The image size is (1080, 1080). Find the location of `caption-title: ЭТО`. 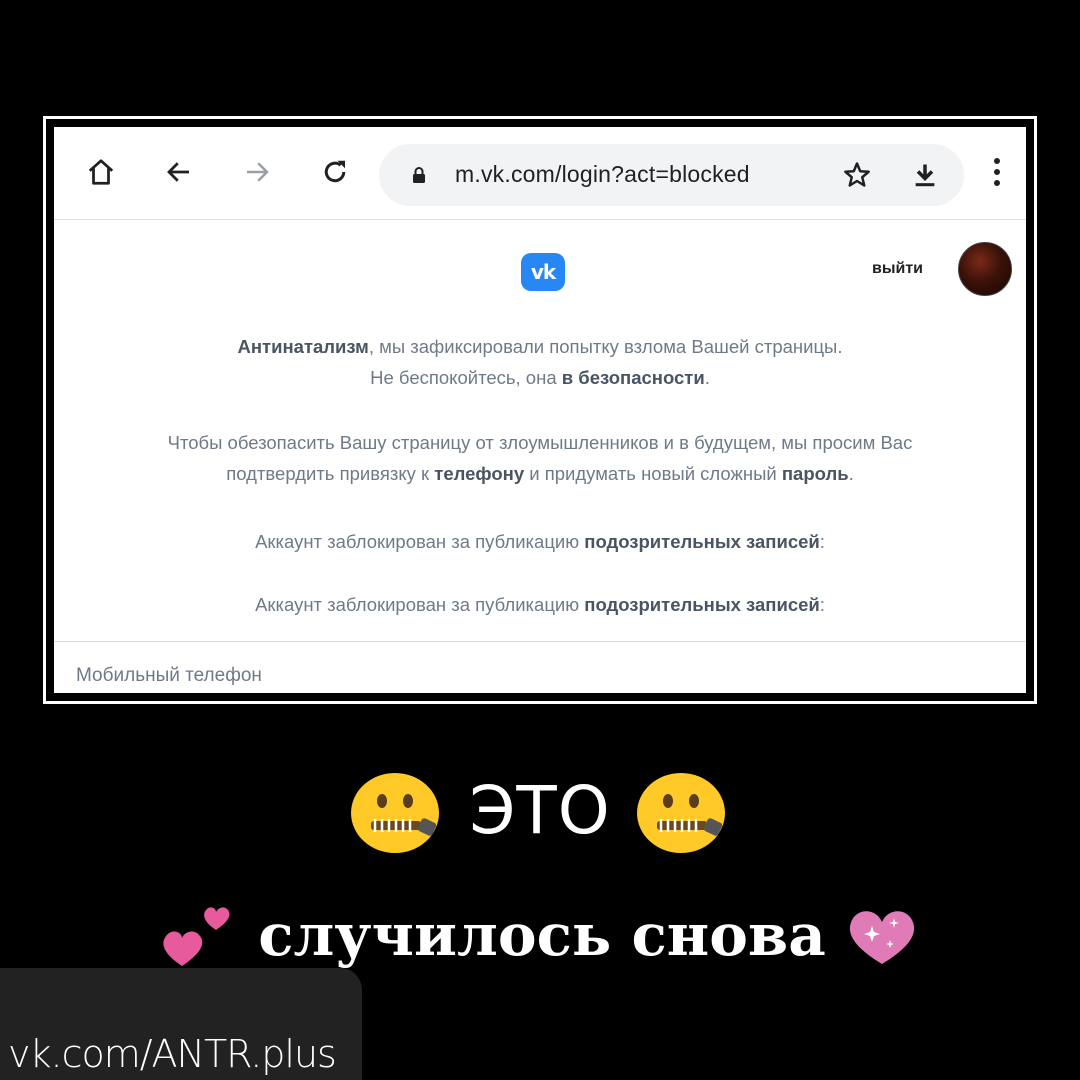

caption-title: ЭТО is located at coordinates (540, 810).